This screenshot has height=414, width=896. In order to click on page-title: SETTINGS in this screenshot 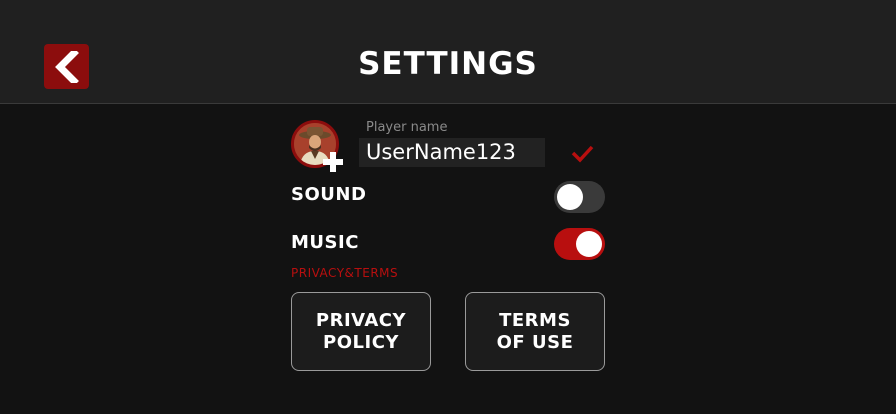, I will do `click(448, 64)`.